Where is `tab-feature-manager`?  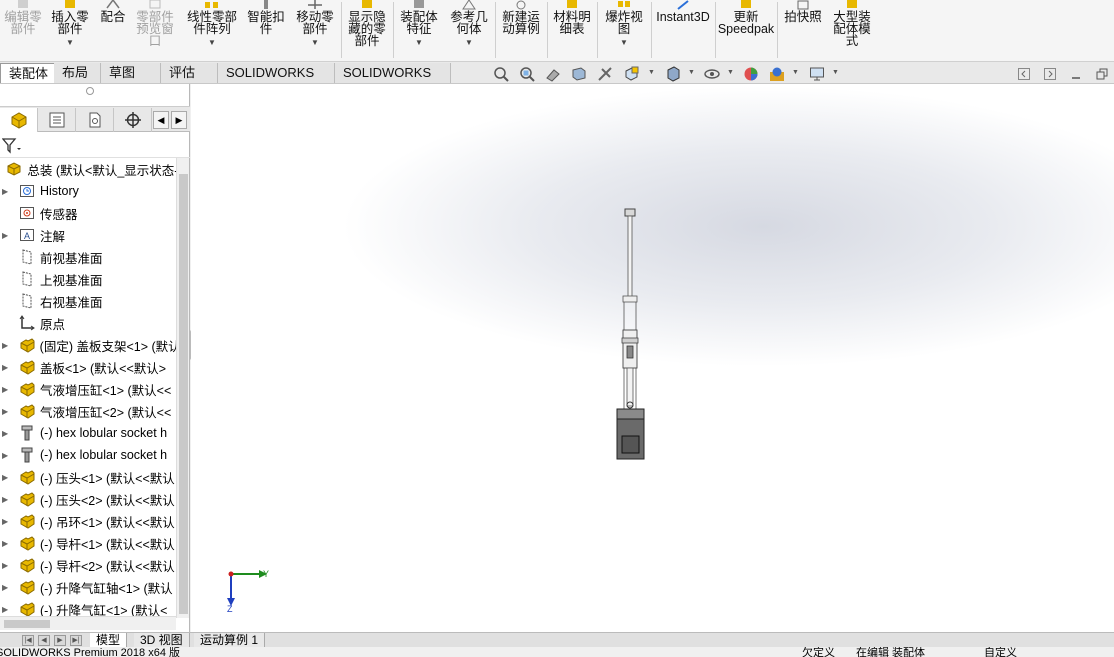 tab-feature-manager is located at coordinates (19, 120).